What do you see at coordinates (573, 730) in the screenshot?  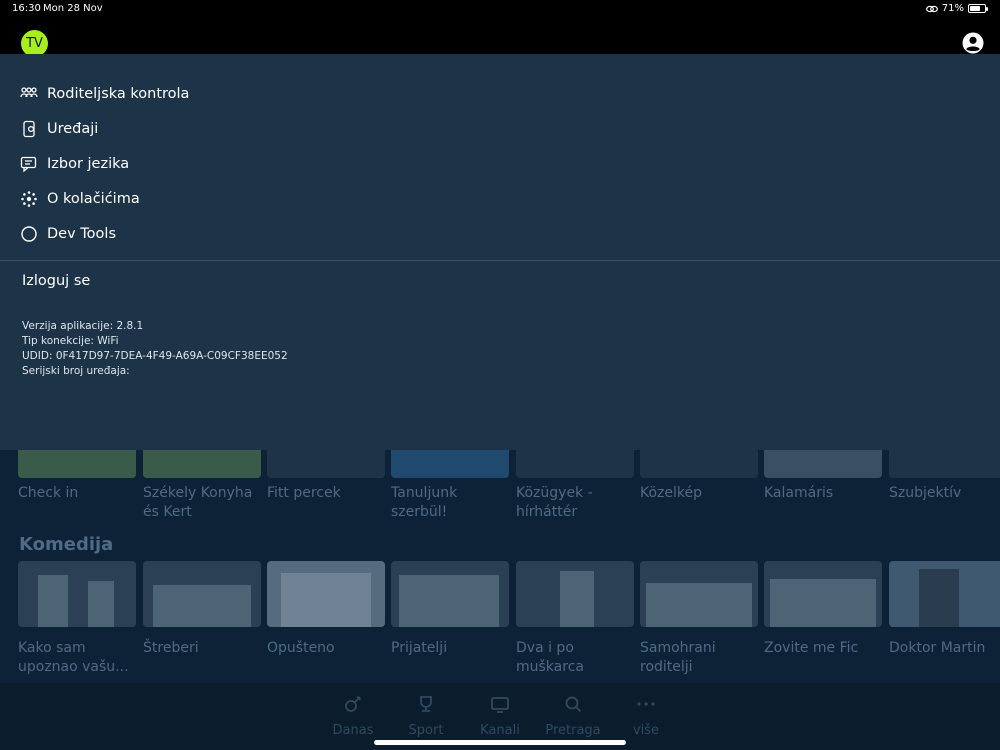 I see `nav-label: Pretraga` at bounding box center [573, 730].